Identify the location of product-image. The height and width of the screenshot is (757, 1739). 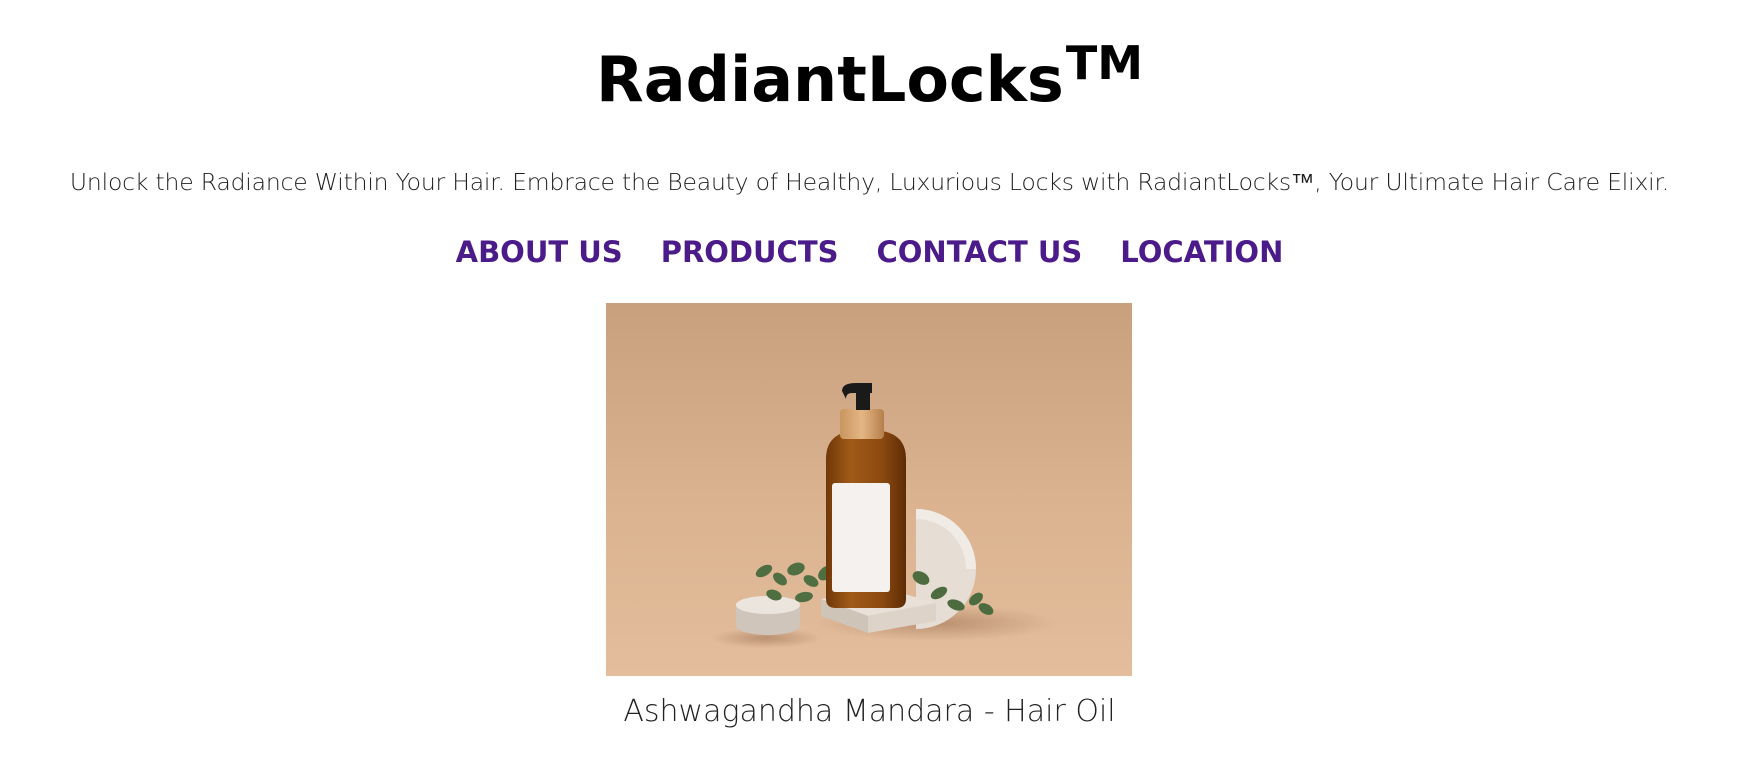
(869, 489).